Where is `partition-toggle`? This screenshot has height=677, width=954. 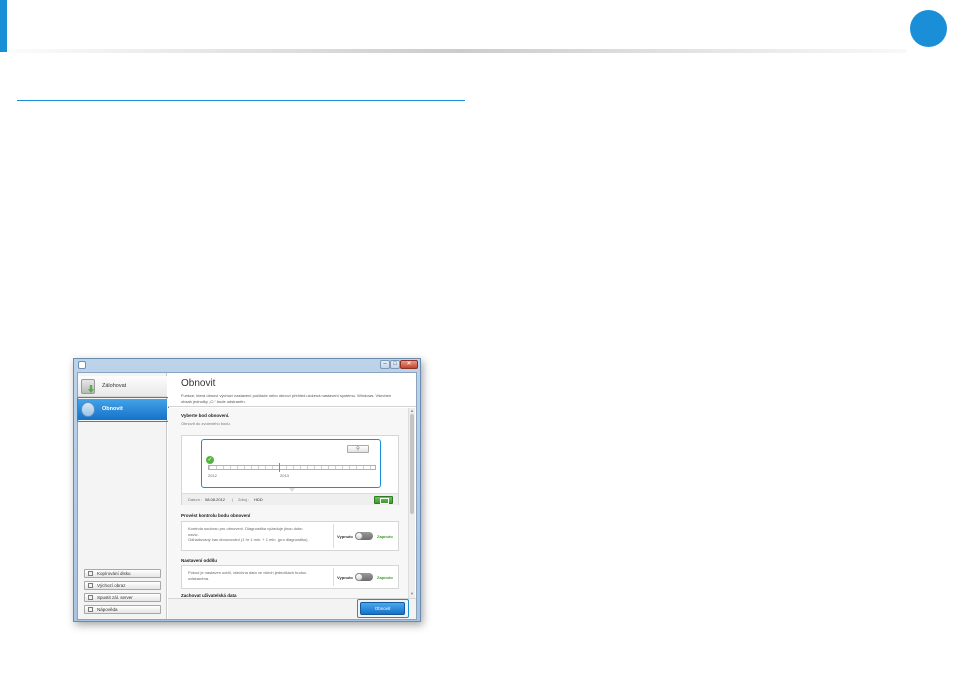 partition-toggle is located at coordinates (364, 577).